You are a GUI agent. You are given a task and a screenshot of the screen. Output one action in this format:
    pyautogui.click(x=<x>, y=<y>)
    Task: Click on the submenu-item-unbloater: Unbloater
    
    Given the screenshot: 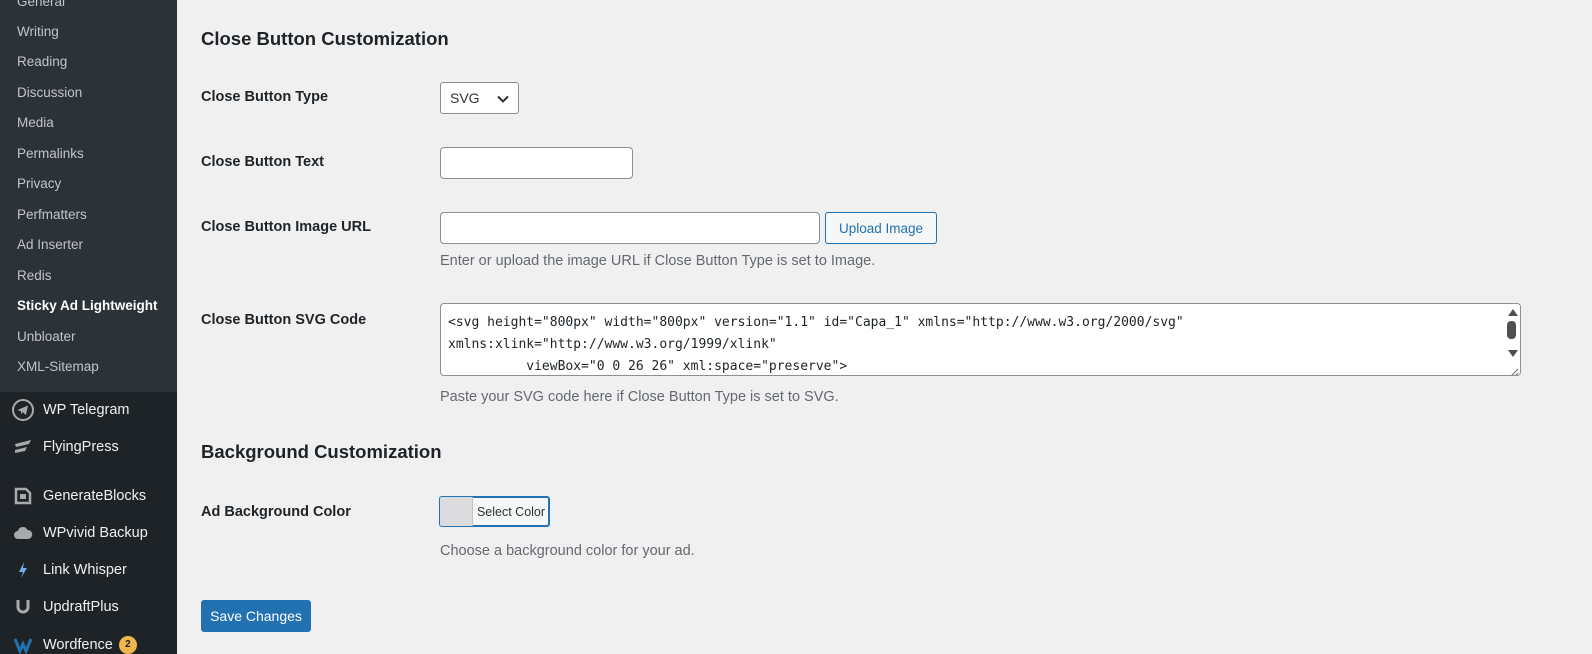 What is the action you would take?
    pyautogui.click(x=46, y=336)
    